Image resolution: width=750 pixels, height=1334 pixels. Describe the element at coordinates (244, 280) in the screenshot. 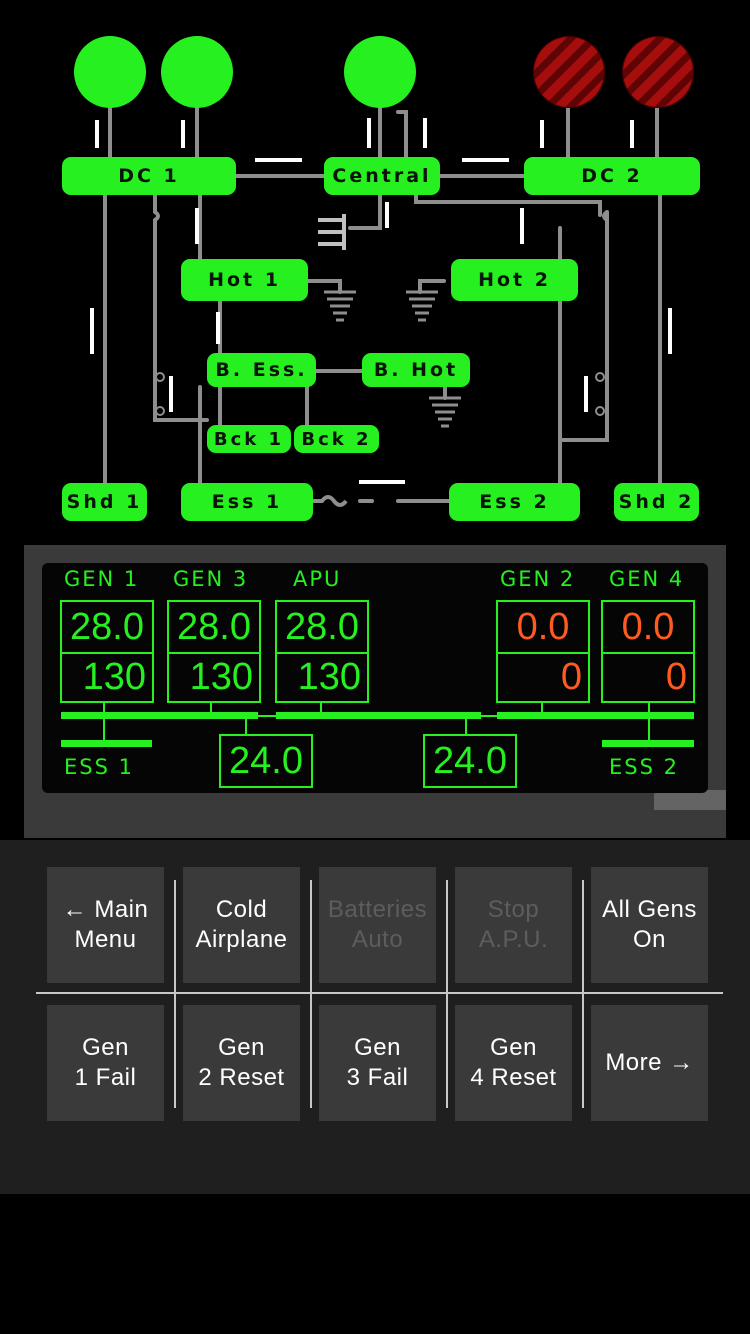

I see `bus-hot1: Hot 1` at that location.